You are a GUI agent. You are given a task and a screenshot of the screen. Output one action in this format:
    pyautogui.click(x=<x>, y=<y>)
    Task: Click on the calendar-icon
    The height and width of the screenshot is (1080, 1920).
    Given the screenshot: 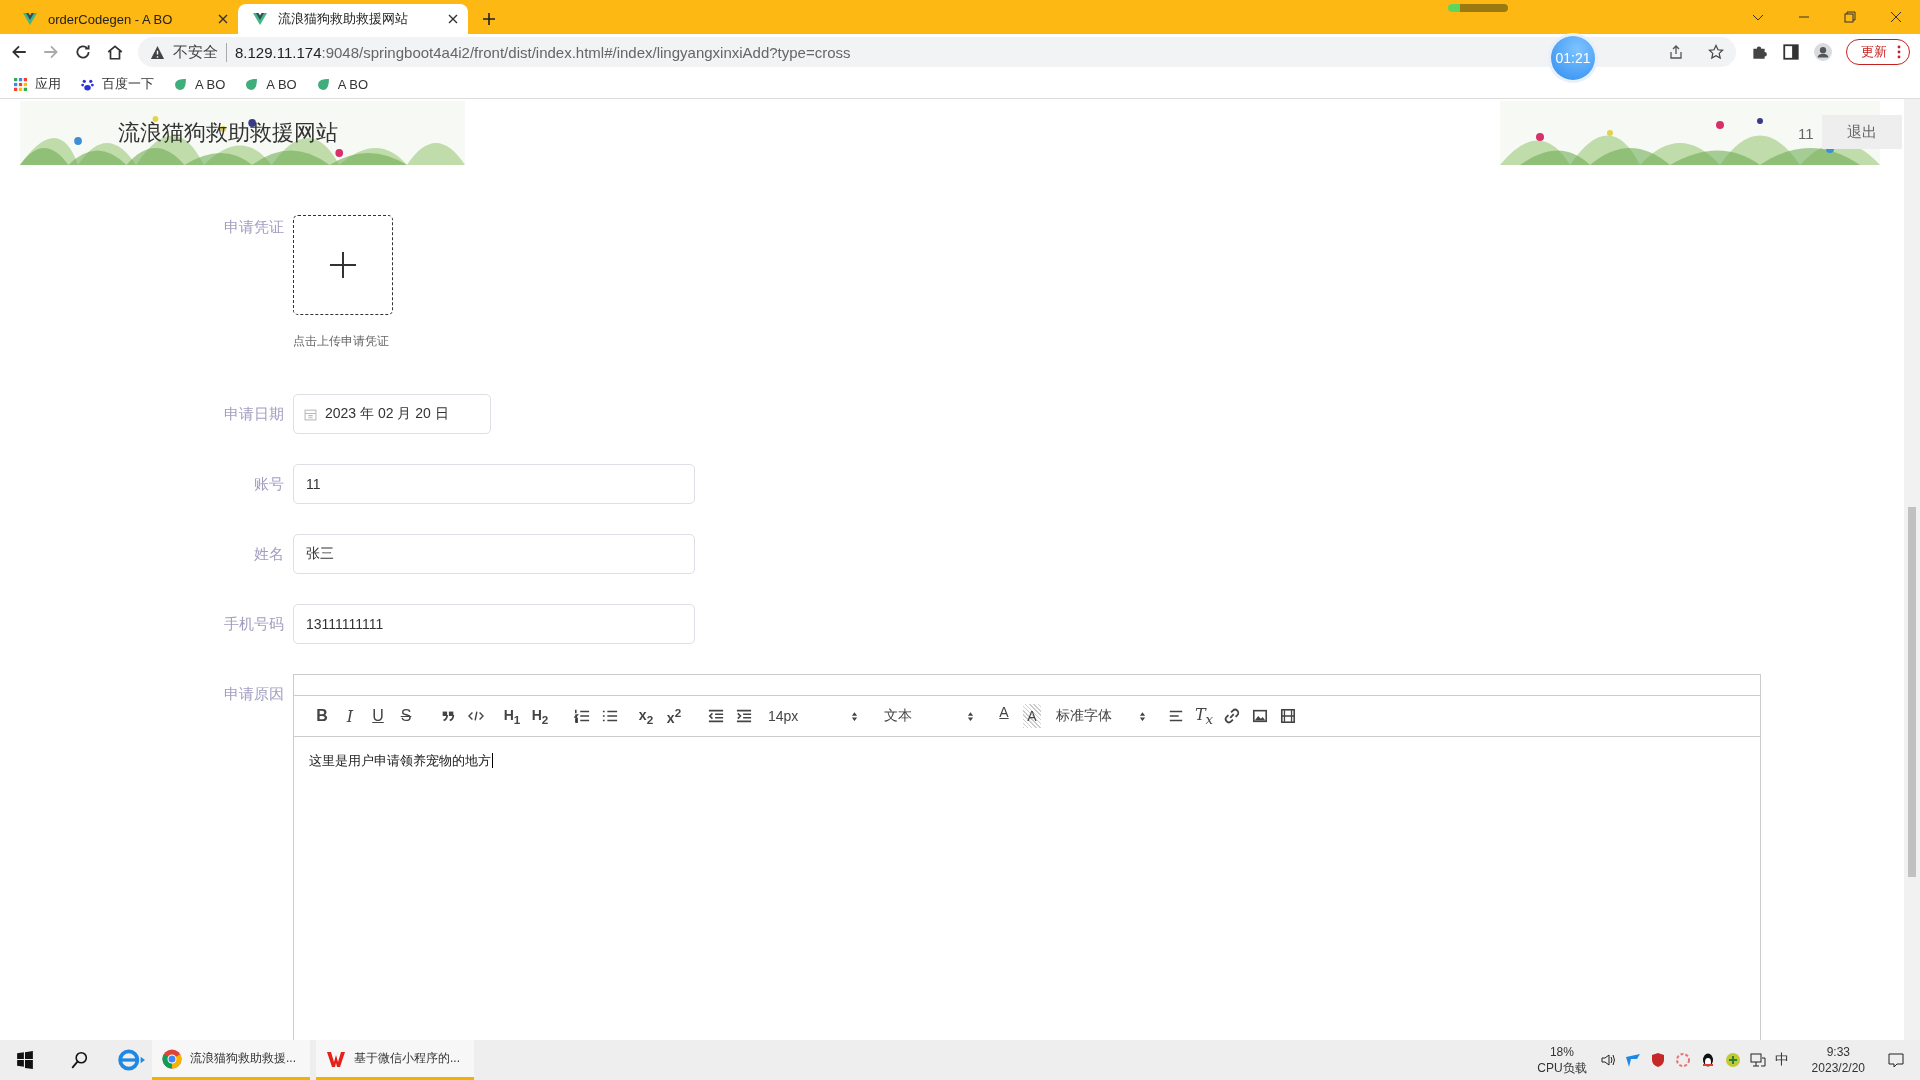 What is the action you would take?
    pyautogui.click(x=310, y=414)
    